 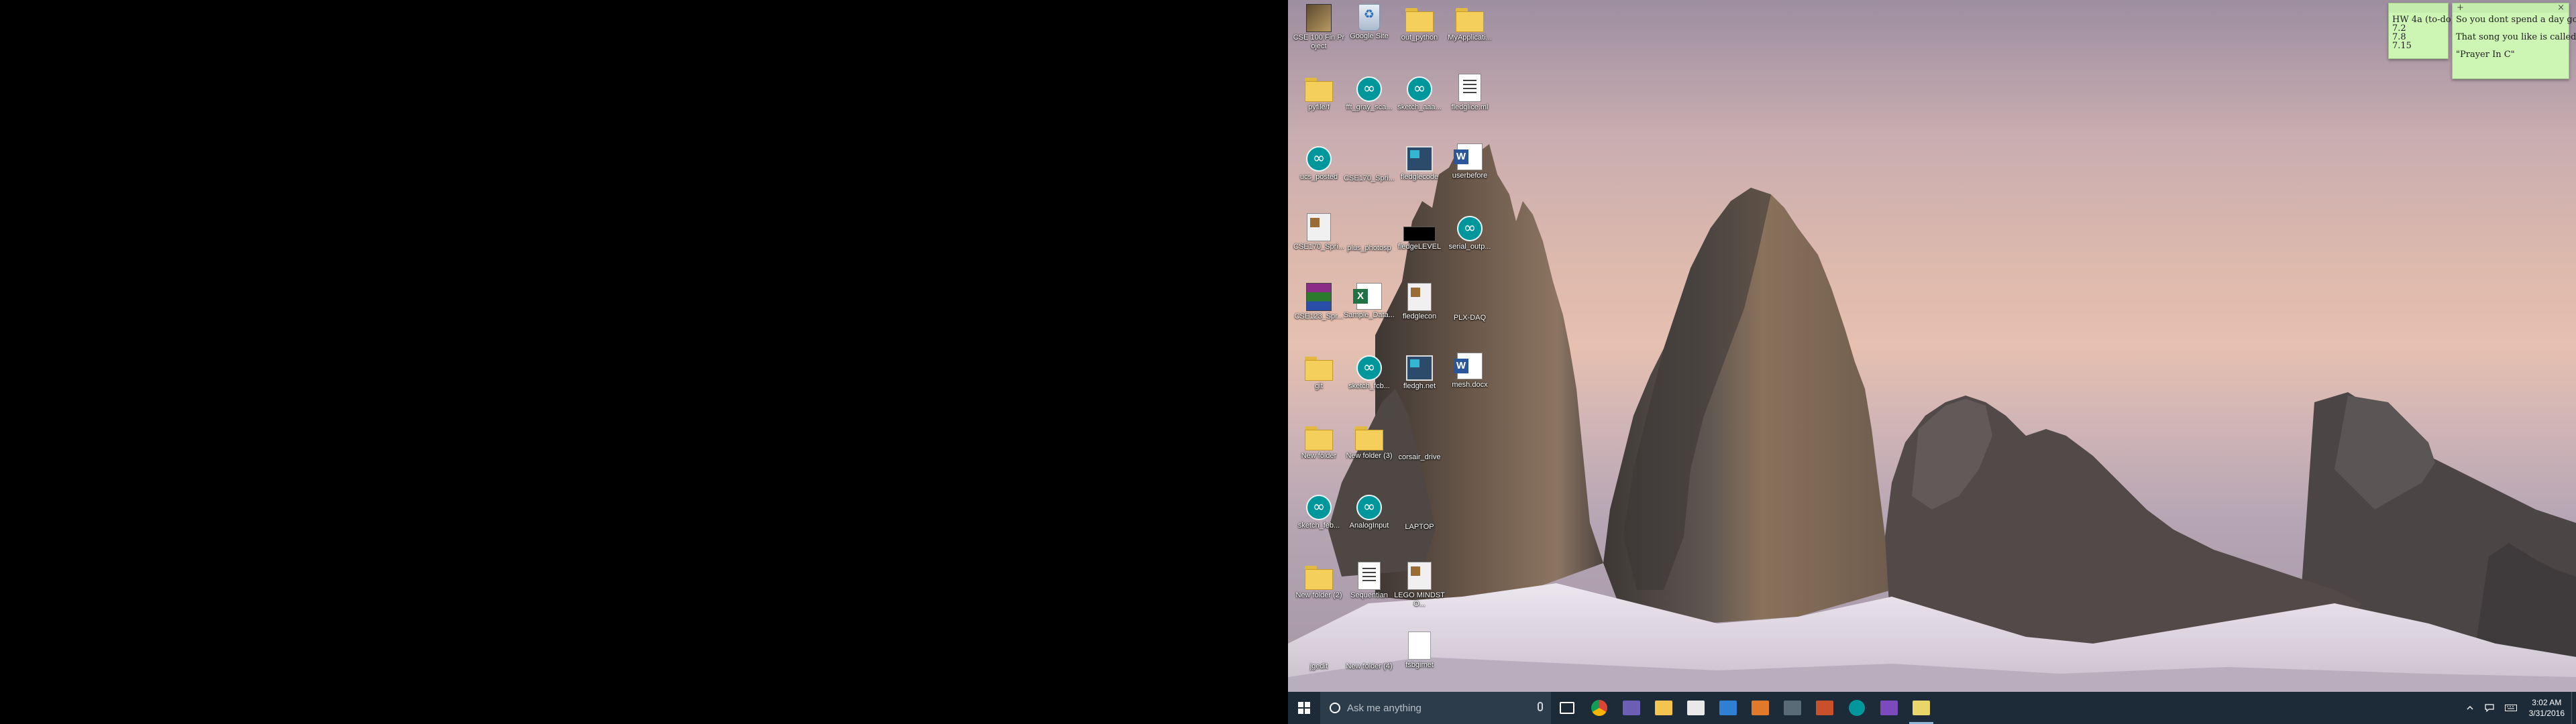 I want to click on sticky-note-hw: HW 4a (to-do) 7.2 7.8 7.15, so click(x=2421, y=31).